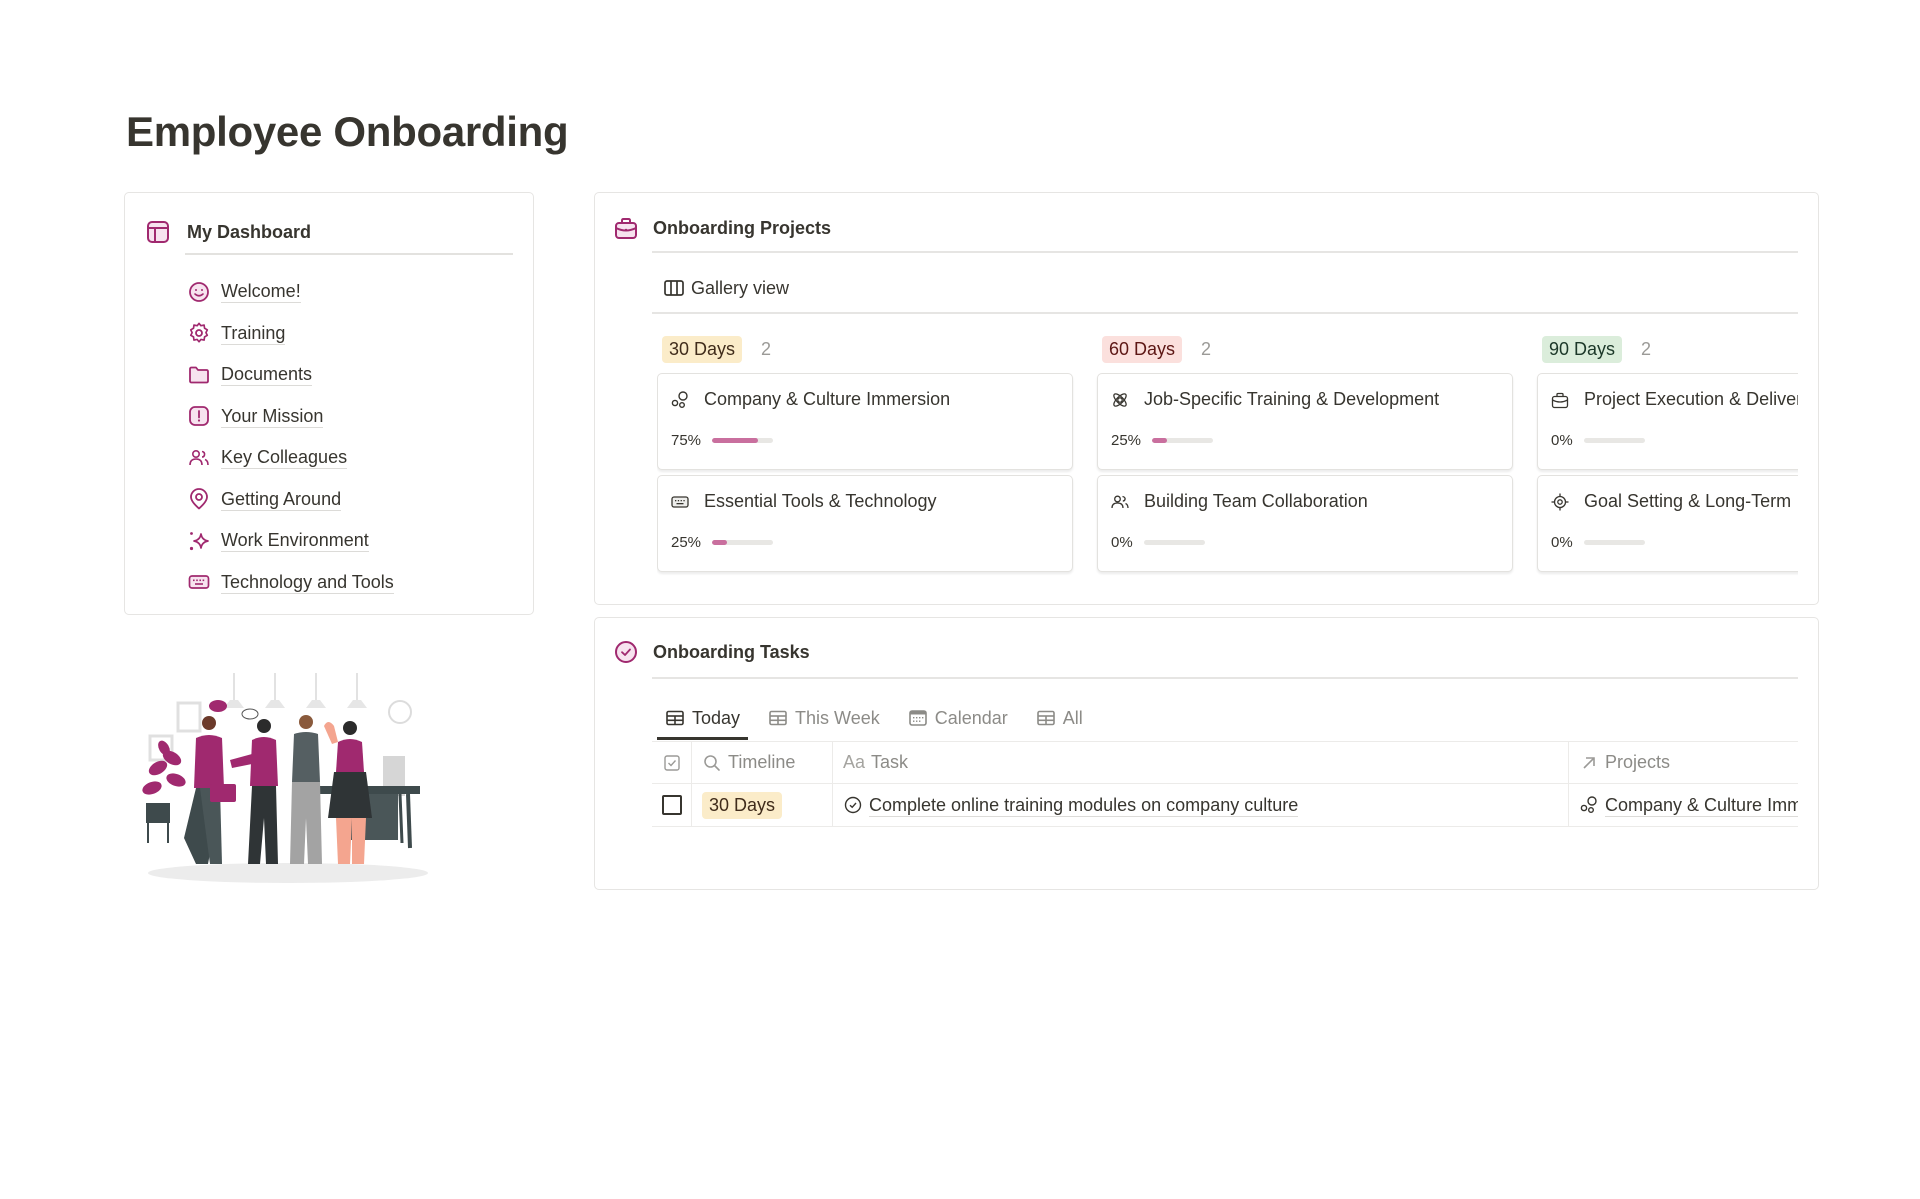 This screenshot has width=1920, height=1199. What do you see at coordinates (731, 651) in the screenshot?
I see `tasks-title: Onboarding Tasks` at bounding box center [731, 651].